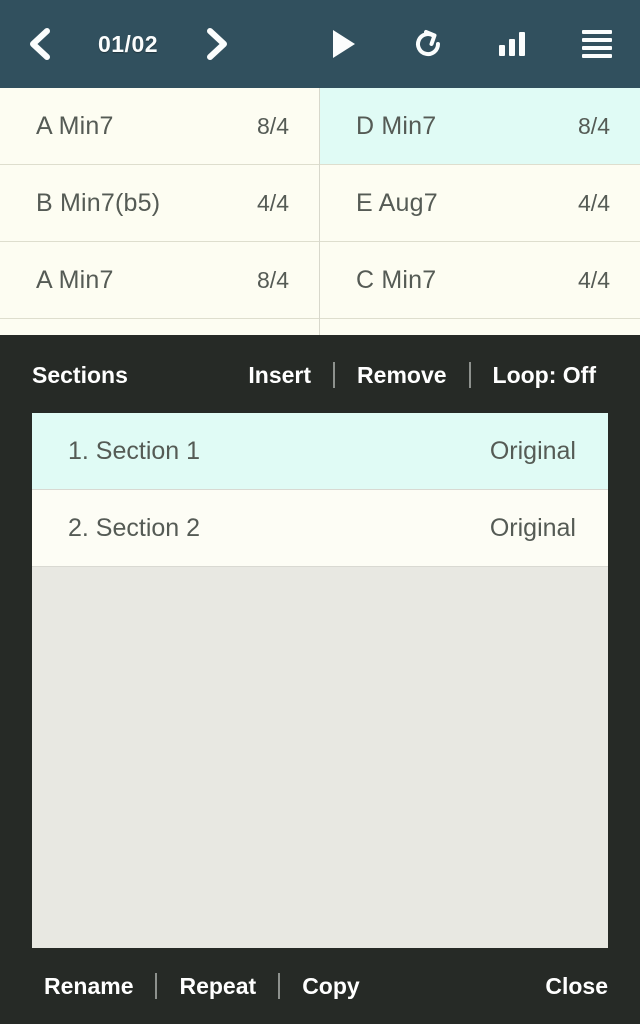  What do you see at coordinates (576, 986) in the screenshot?
I see `close-button: Close` at bounding box center [576, 986].